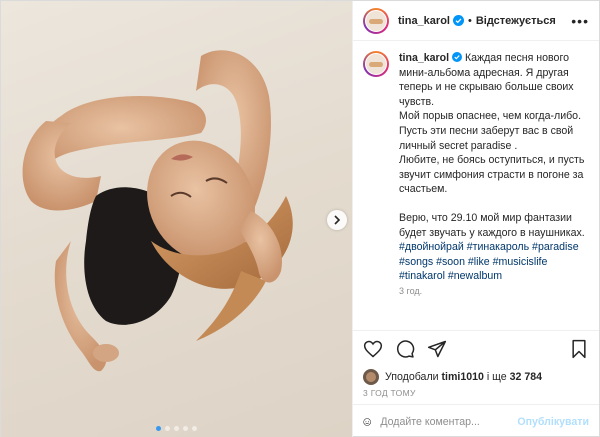 The image size is (600, 437). What do you see at coordinates (486, 87) in the screenshot?
I see `caption-line: теперь и не скрываю больше своих` at bounding box center [486, 87].